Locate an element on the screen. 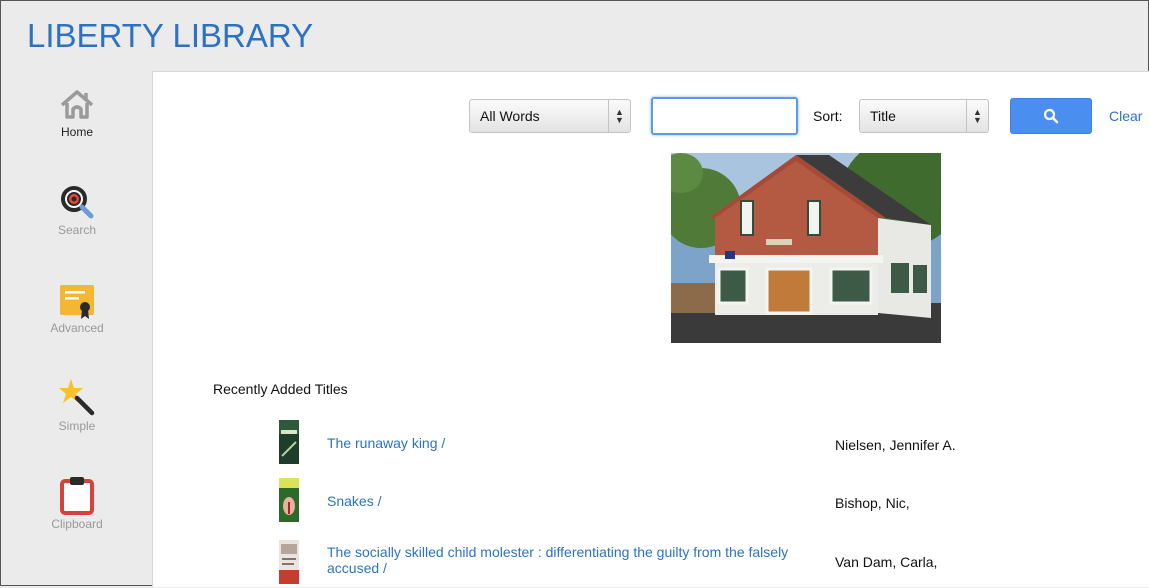 Image resolution: width=1149 pixels, height=588 pixels. search-mode-value: All Words is located at coordinates (510, 116).